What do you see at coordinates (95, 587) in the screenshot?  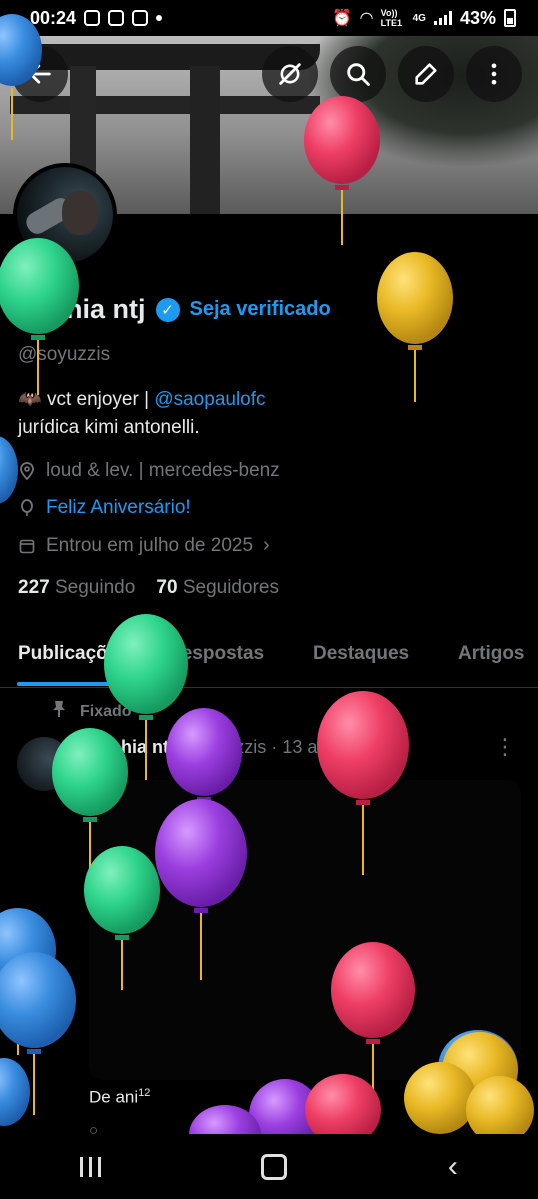 I see `following-label: Seguindo` at bounding box center [95, 587].